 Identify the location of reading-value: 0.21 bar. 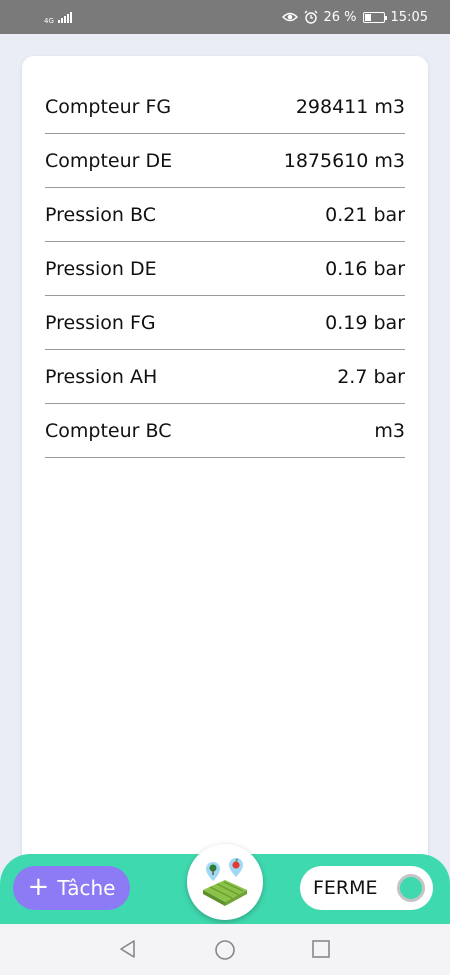
(365, 214).